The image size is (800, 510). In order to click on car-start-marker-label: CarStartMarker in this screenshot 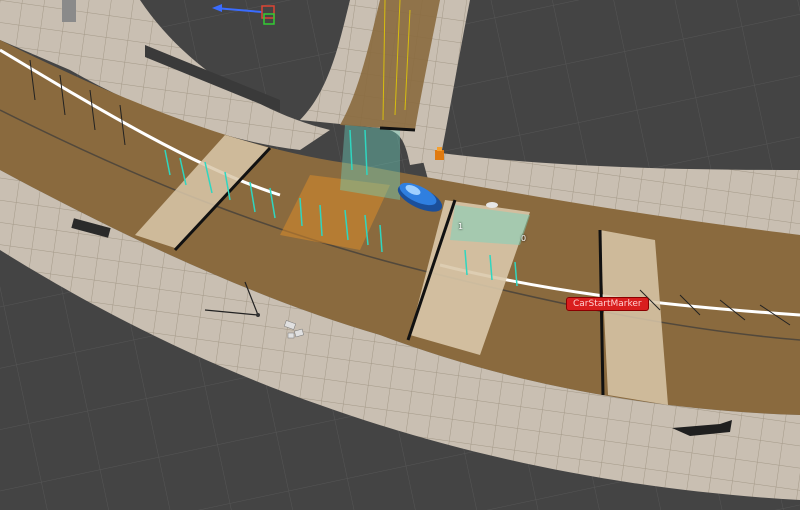, I will do `click(607, 304)`.